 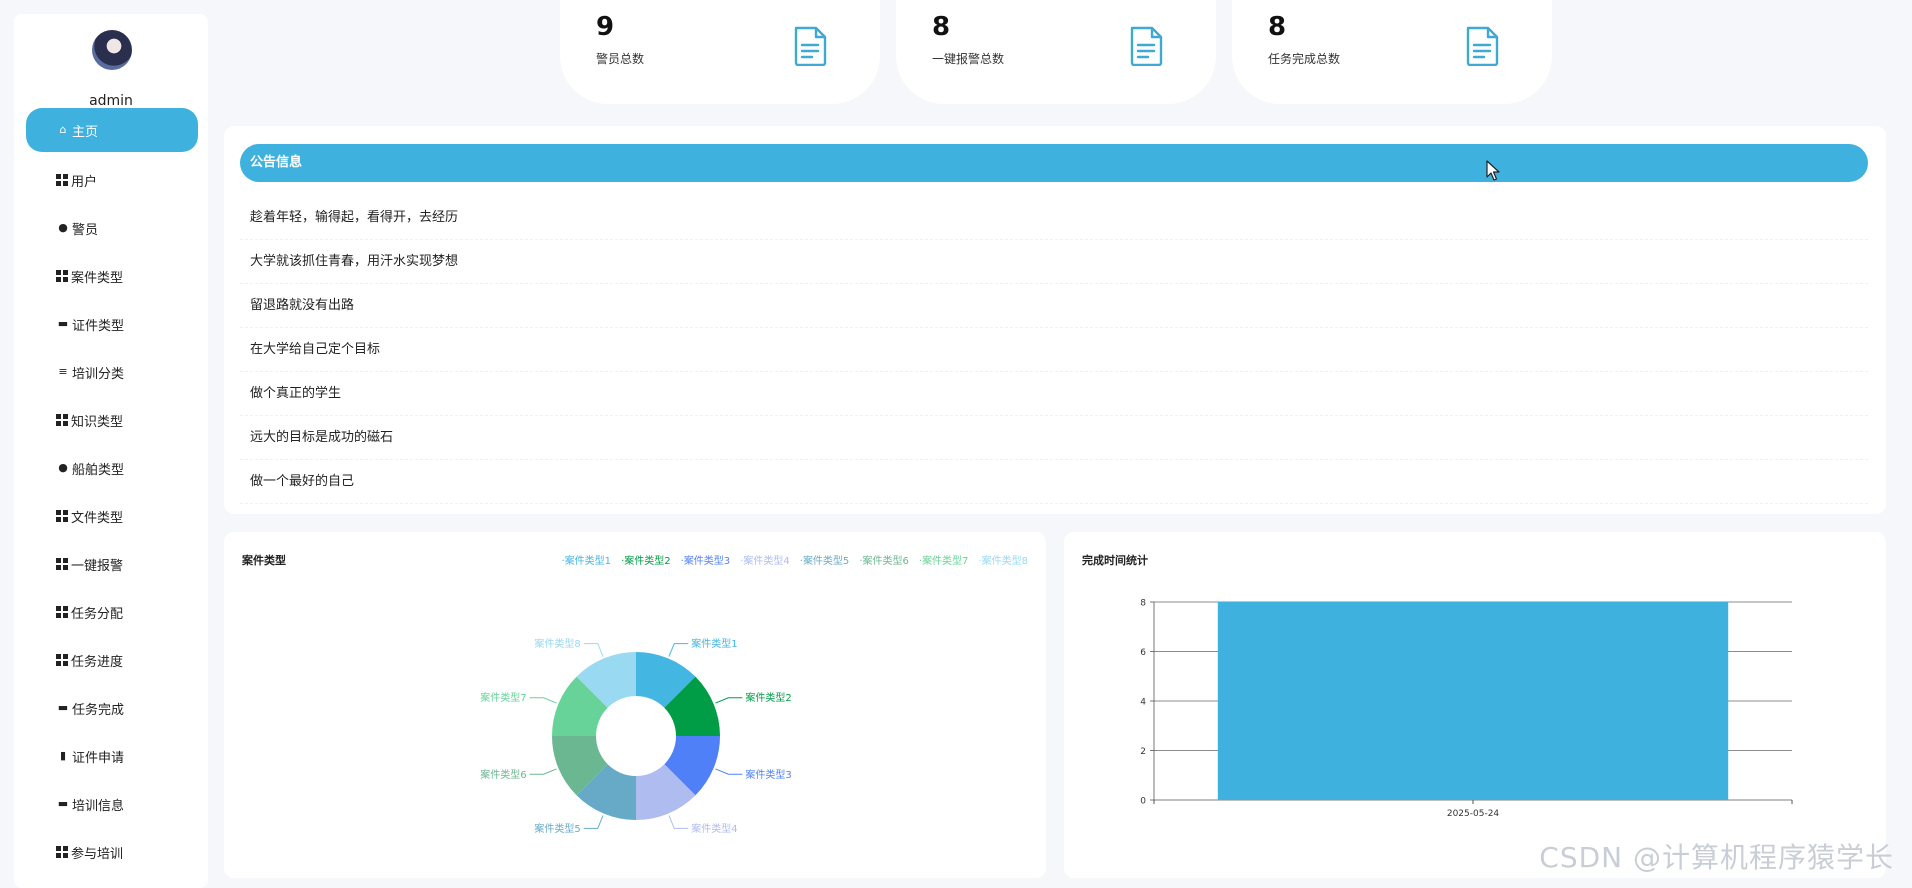 What do you see at coordinates (98, 374) in the screenshot?
I see `sidebar-item-label: 培训分类` at bounding box center [98, 374].